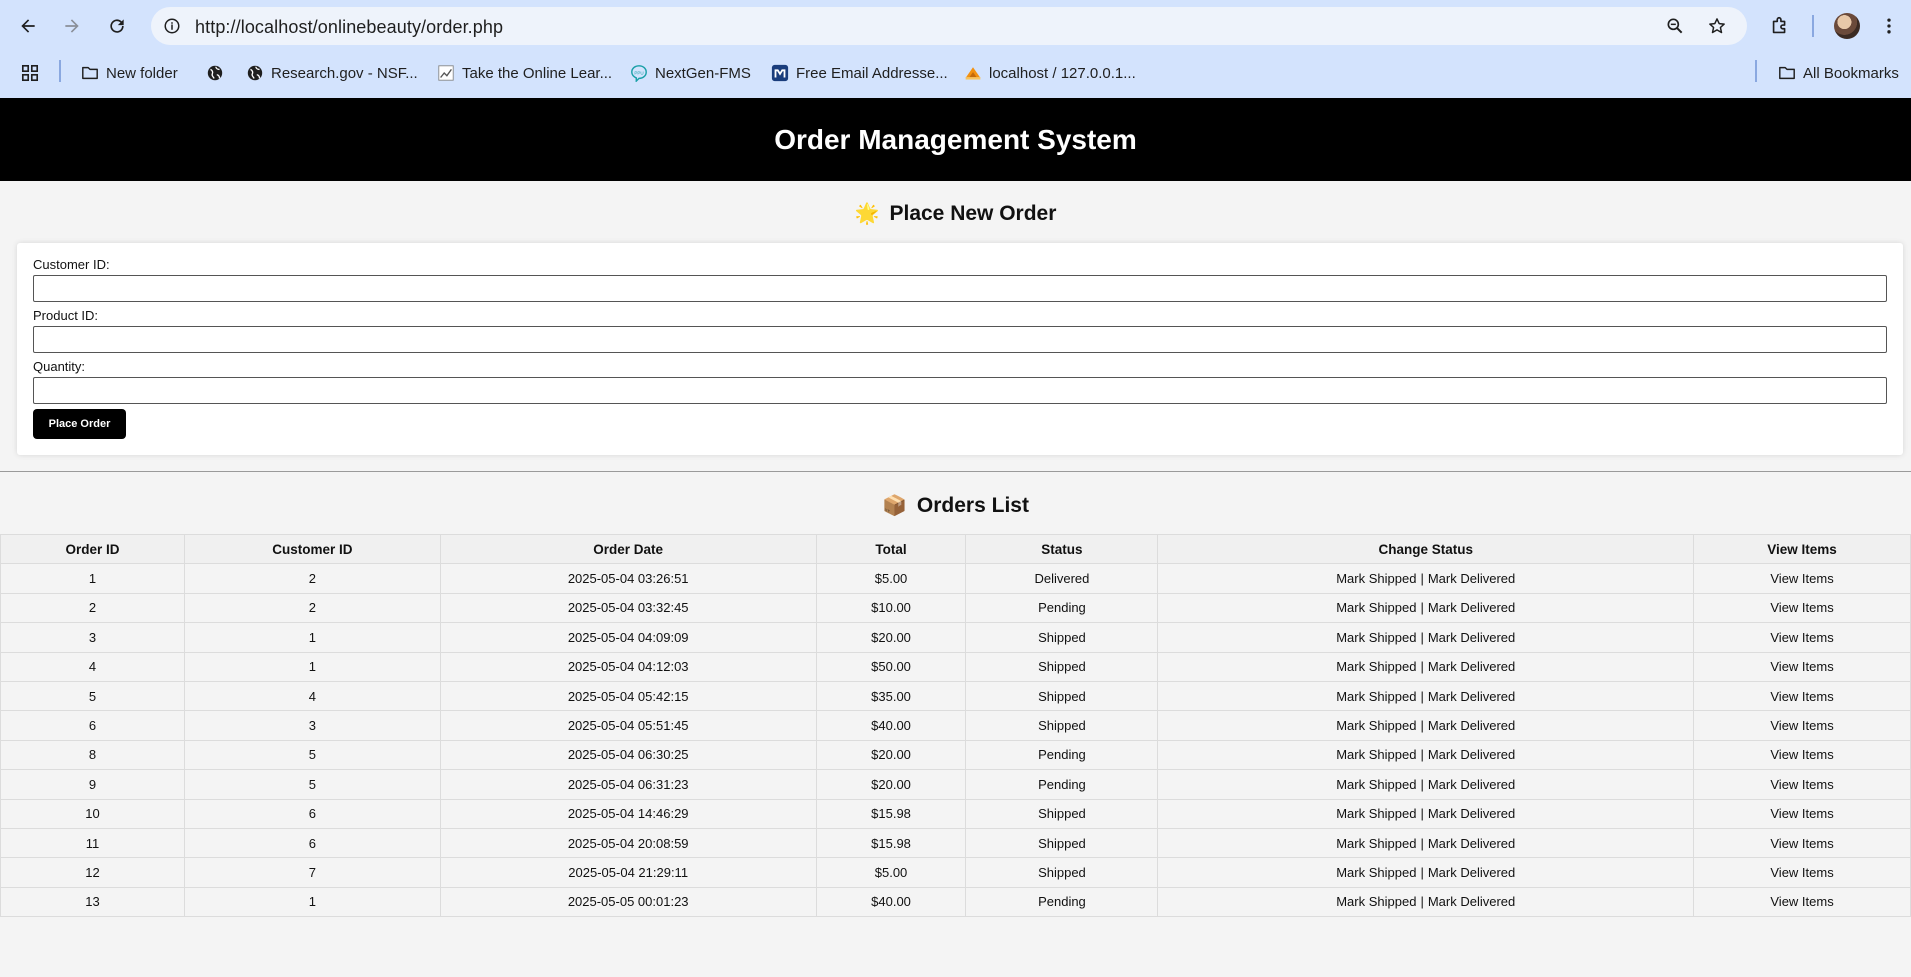 The width and height of the screenshot is (1911, 977). What do you see at coordinates (628, 843) in the screenshot?
I see `order-date-cell: 2025-05-04 20:08:59` at bounding box center [628, 843].